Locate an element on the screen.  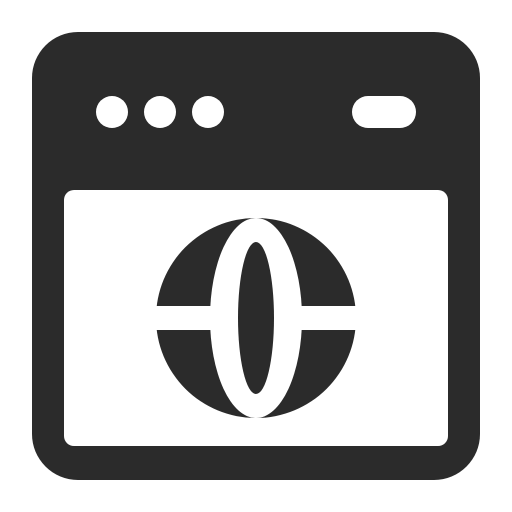
globe-meridian-inner is located at coordinates (256, 318).